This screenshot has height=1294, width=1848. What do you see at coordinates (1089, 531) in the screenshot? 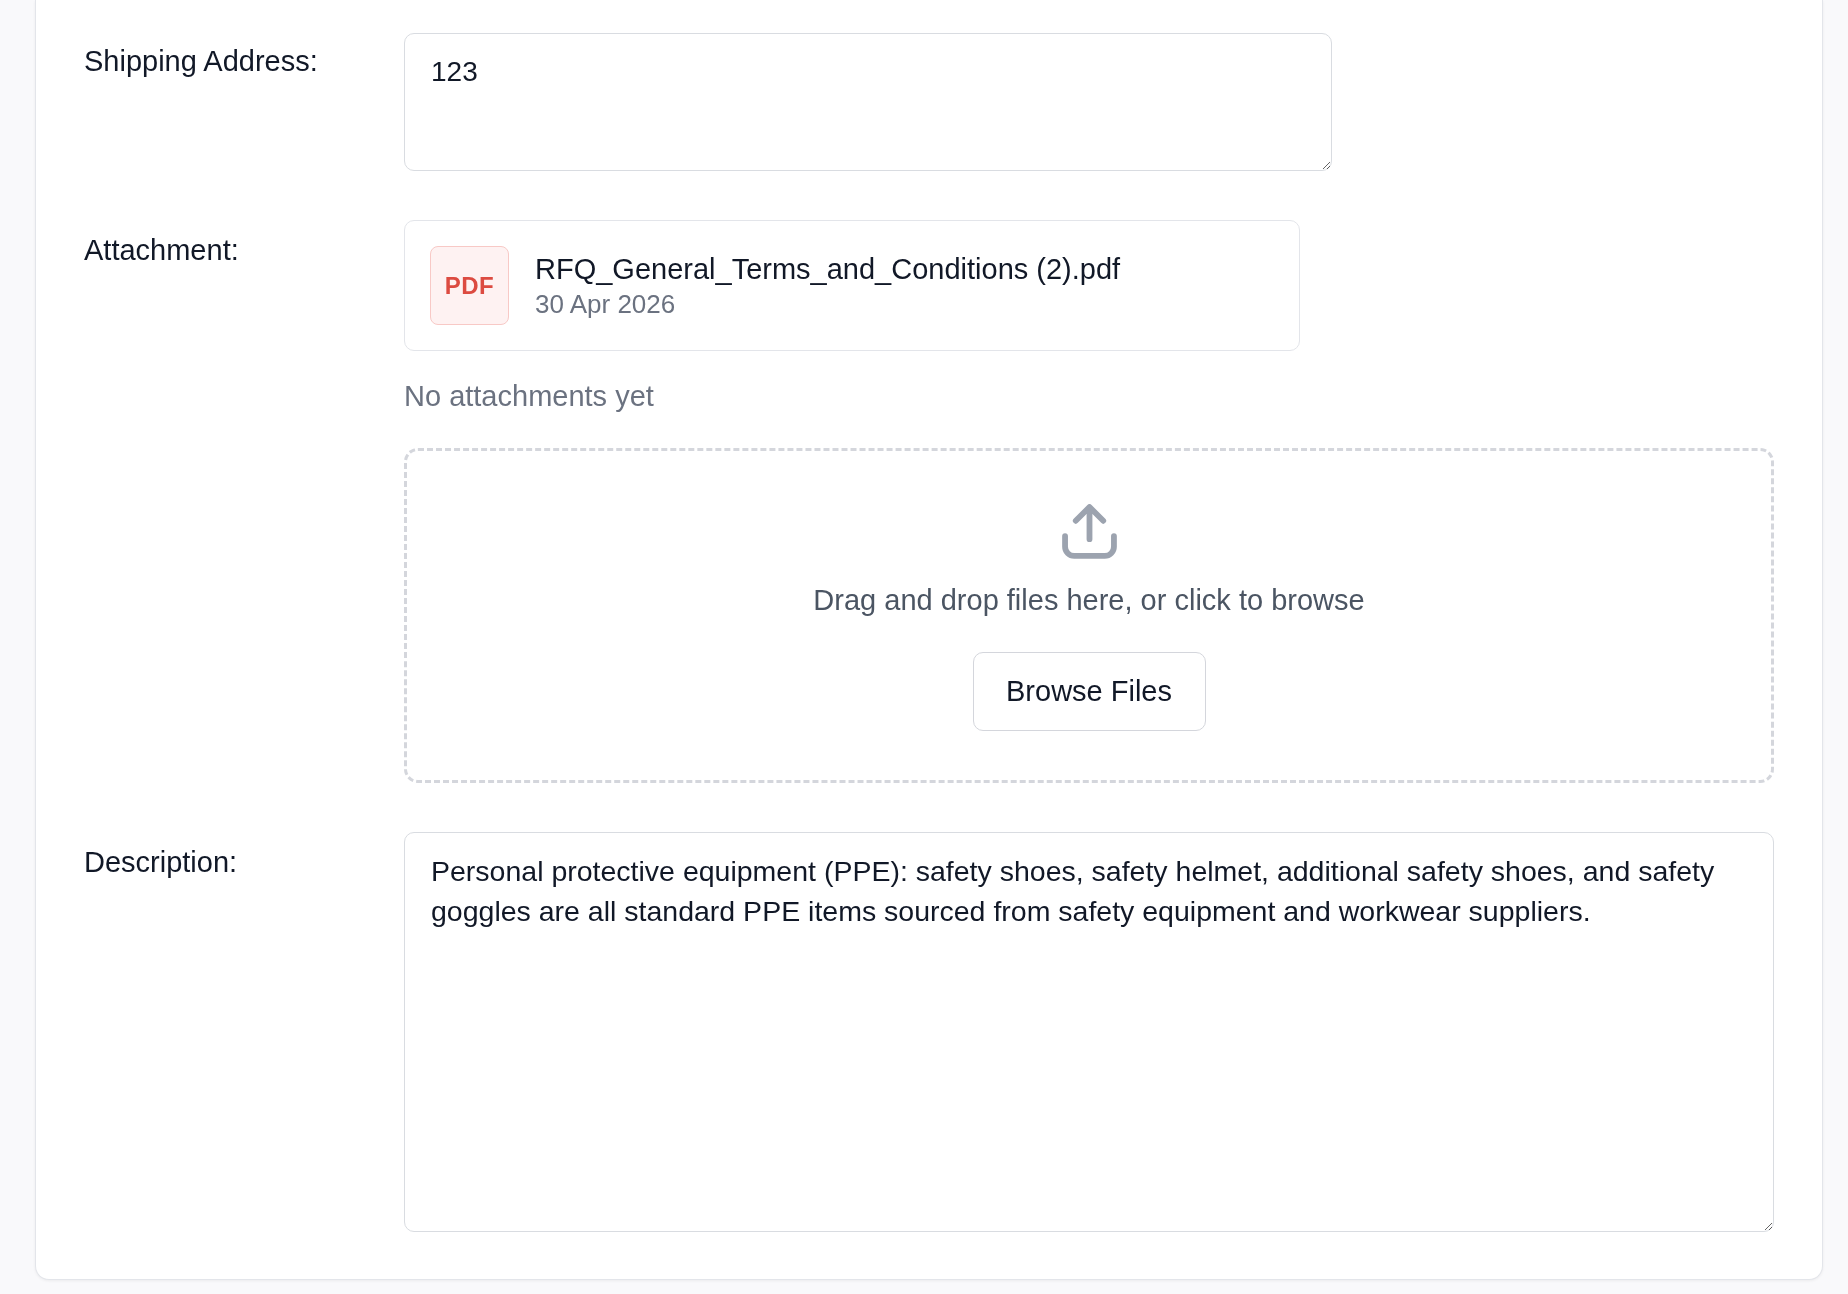
I see `upload-icon` at bounding box center [1089, 531].